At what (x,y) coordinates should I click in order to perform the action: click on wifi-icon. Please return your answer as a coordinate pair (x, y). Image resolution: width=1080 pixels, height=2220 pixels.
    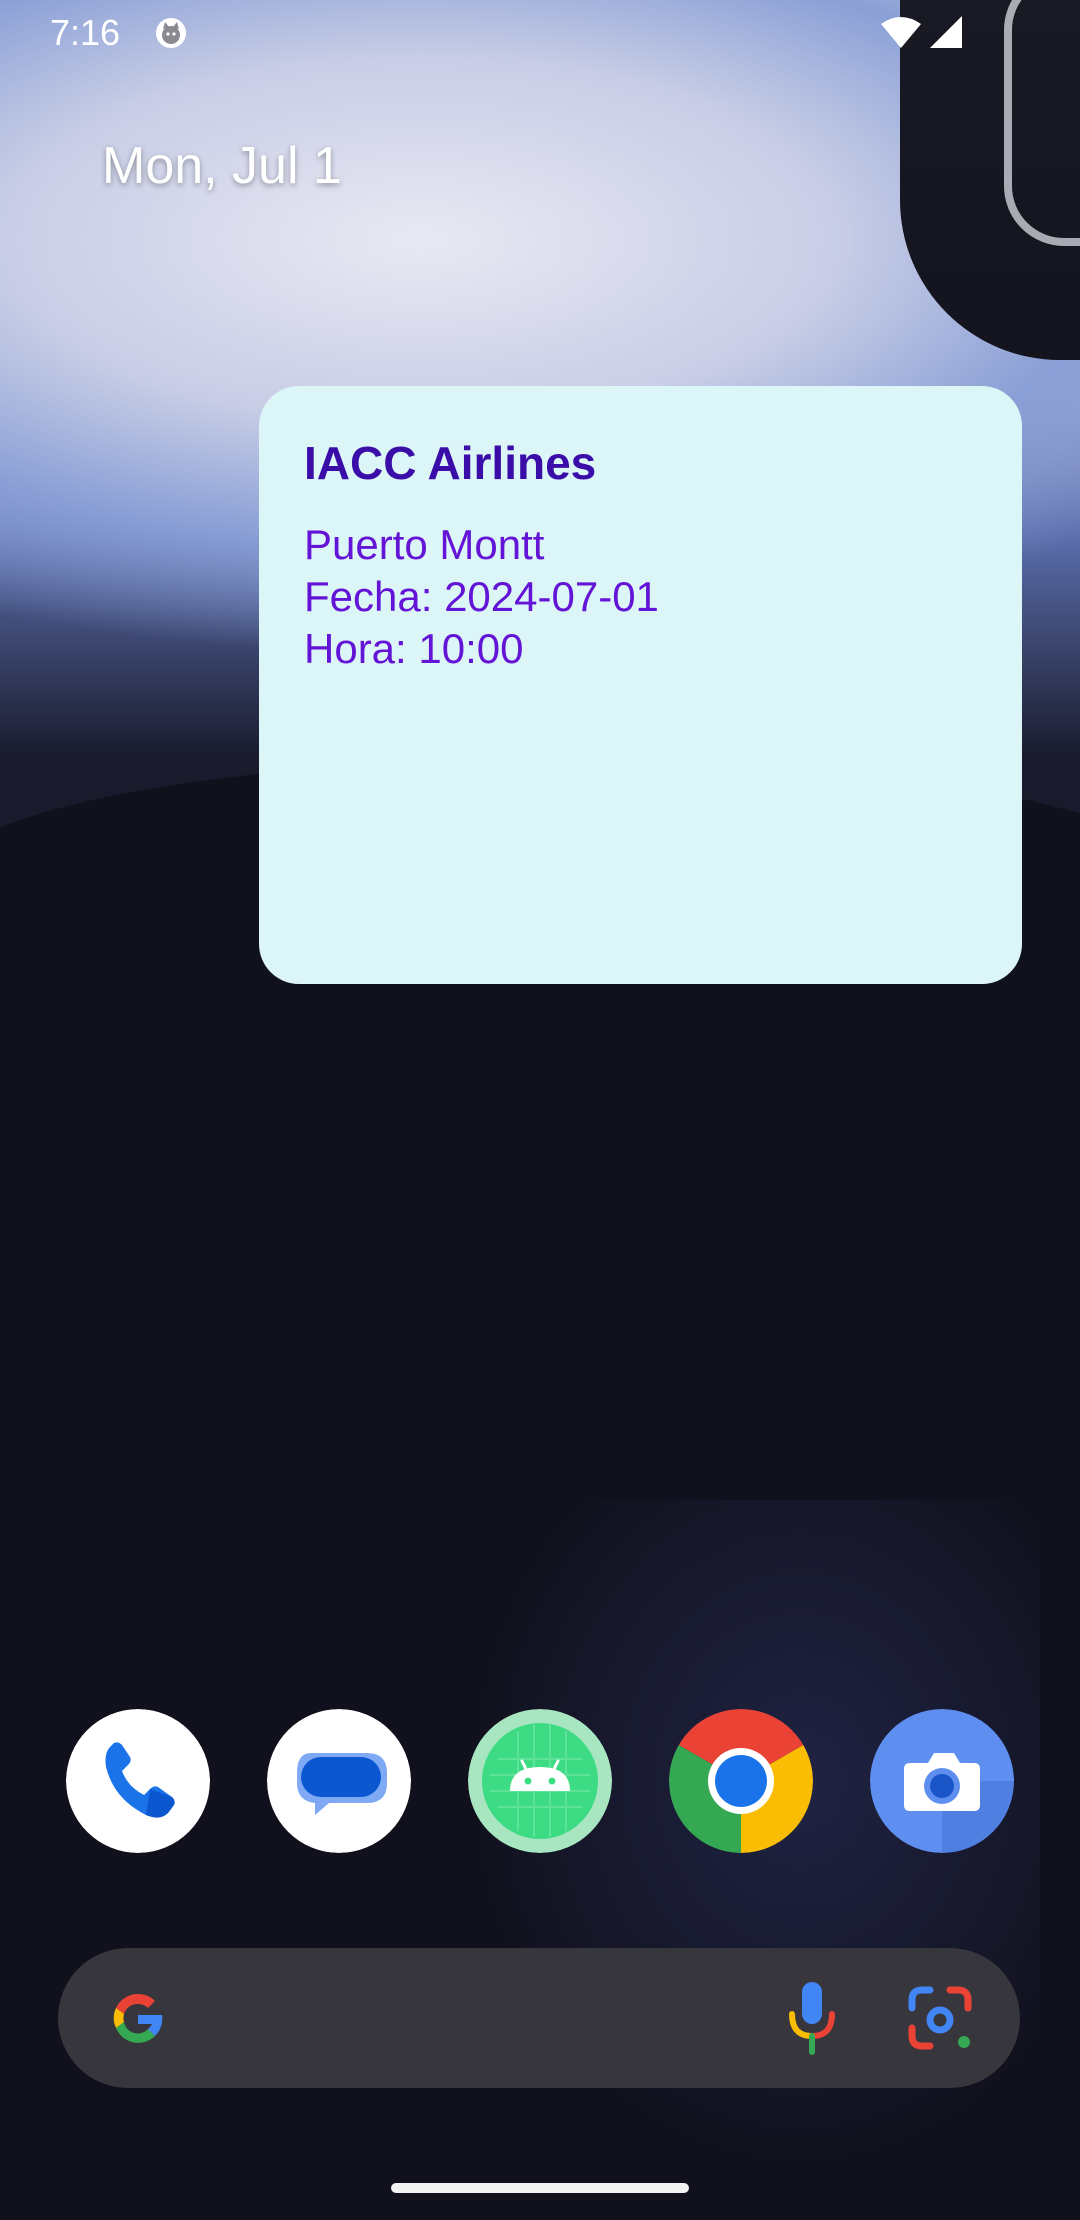
    Looking at the image, I should click on (901, 32).